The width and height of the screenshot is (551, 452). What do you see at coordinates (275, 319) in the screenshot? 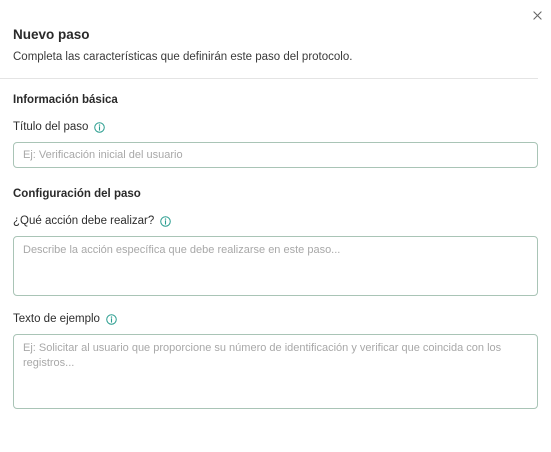
I see `example-label-row: Texto de ejemplo` at bounding box center [275, 319].